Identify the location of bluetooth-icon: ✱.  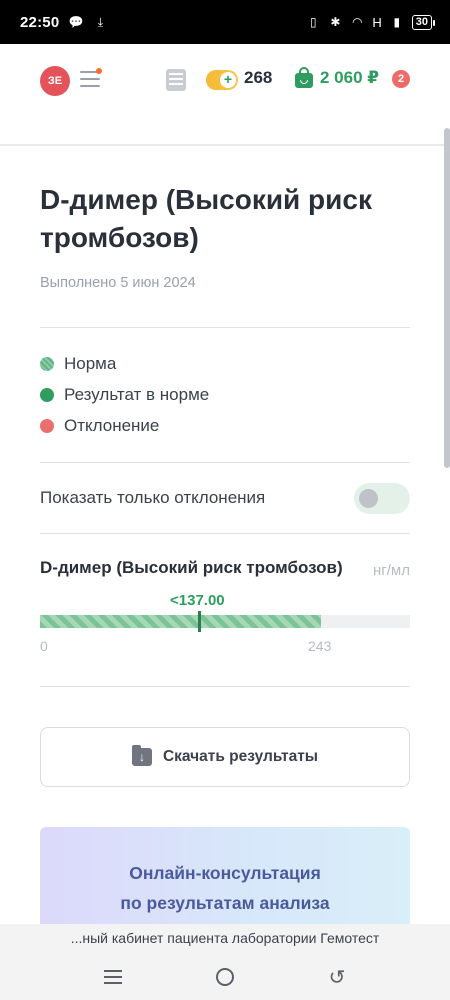
(335, 22).